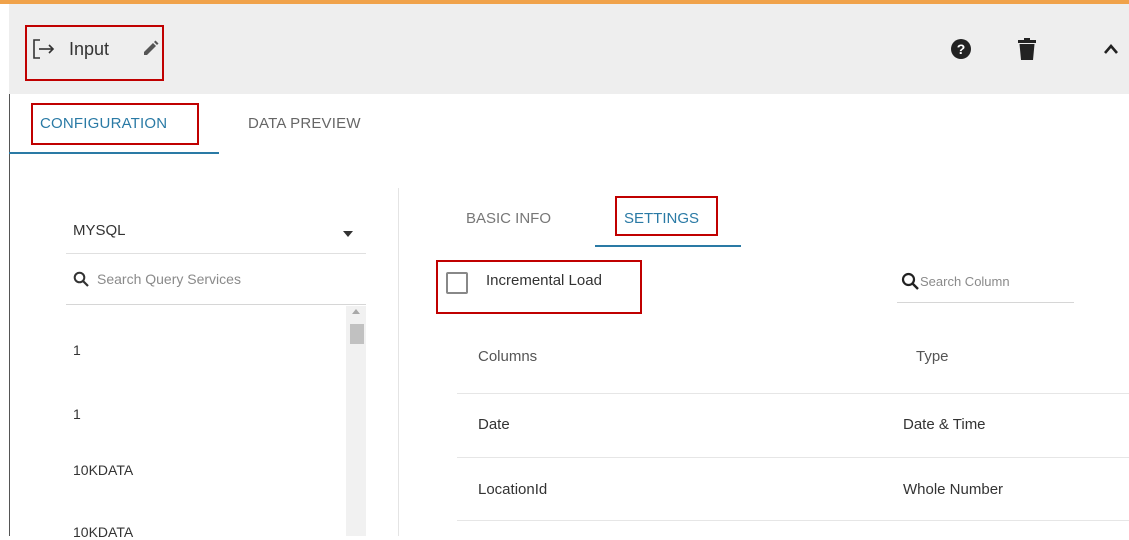  I want to click on search-column-input, so click(995, 281).